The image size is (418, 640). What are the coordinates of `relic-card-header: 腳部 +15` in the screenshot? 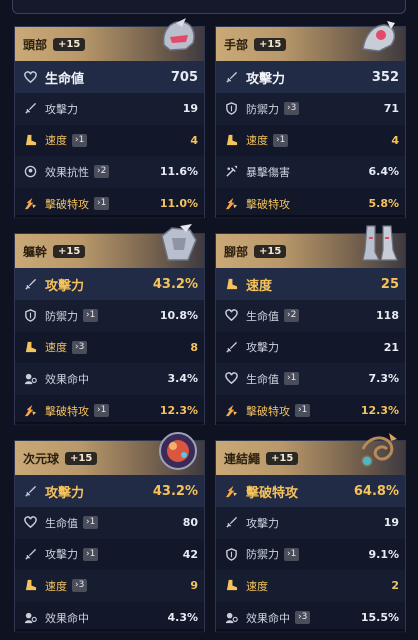 It's located at (310, 246).